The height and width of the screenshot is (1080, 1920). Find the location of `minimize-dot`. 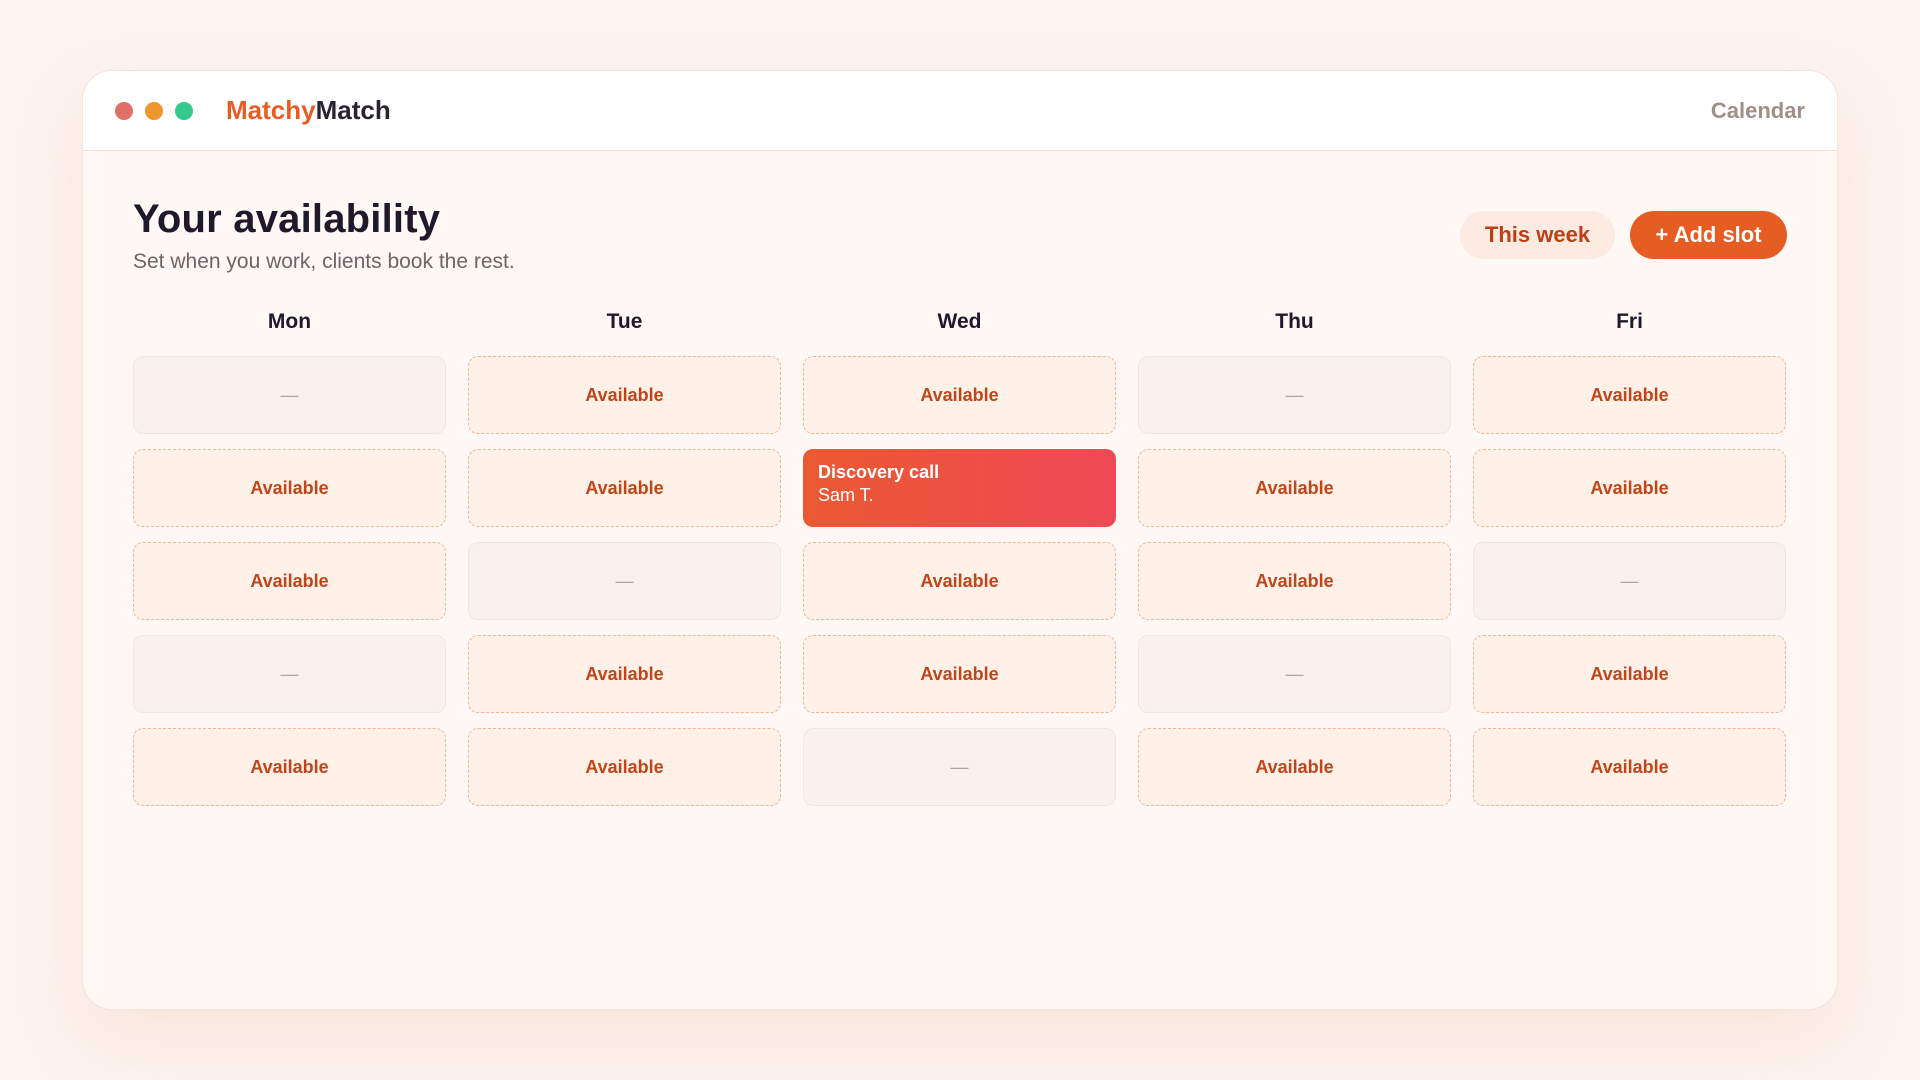

minimize-dot is located at coordinates (154, 110).